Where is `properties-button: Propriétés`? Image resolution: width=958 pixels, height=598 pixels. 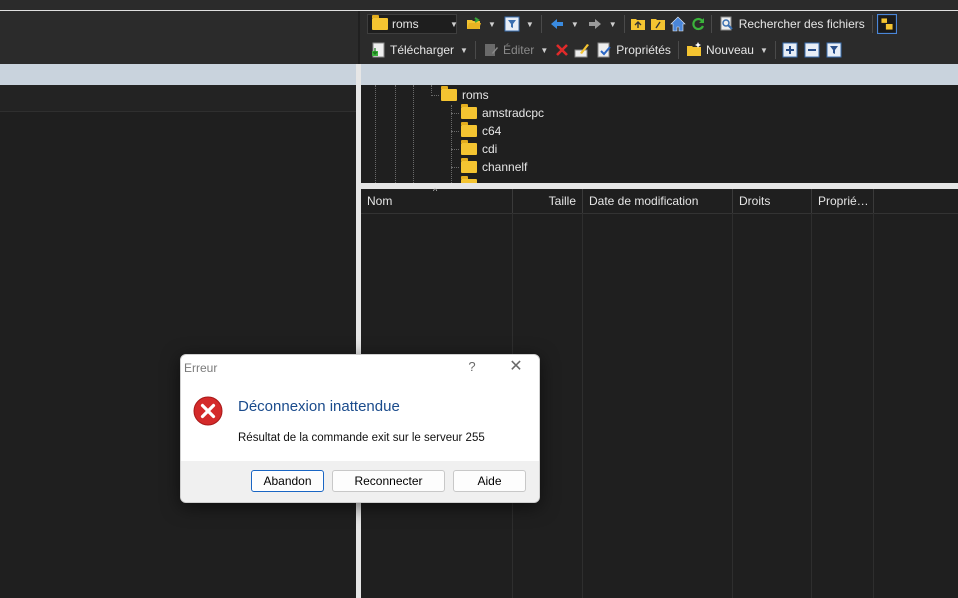 properties-button: Propriétés is located at coordinates (633, 50).